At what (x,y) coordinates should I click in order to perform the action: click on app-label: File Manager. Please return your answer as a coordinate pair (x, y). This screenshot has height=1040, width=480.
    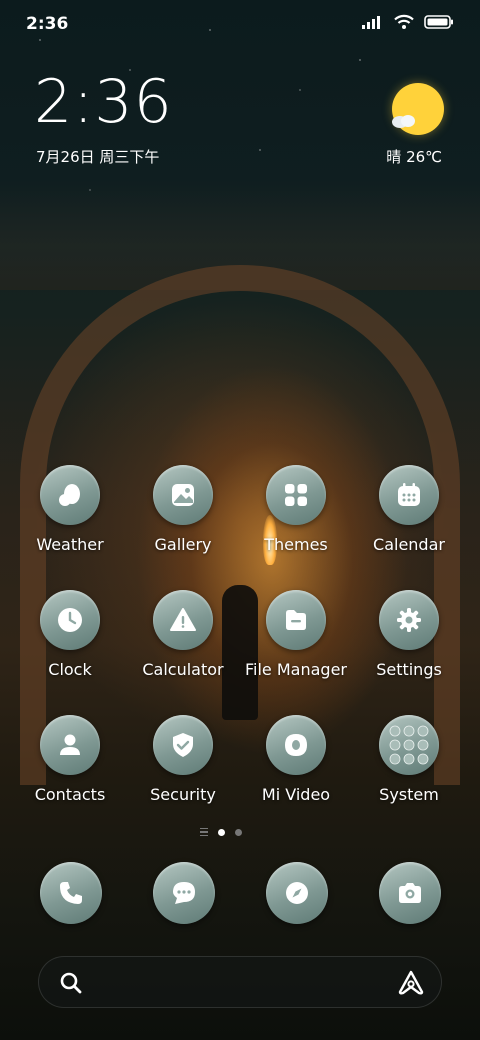
    Looking at the image, I should click on (296, 669).